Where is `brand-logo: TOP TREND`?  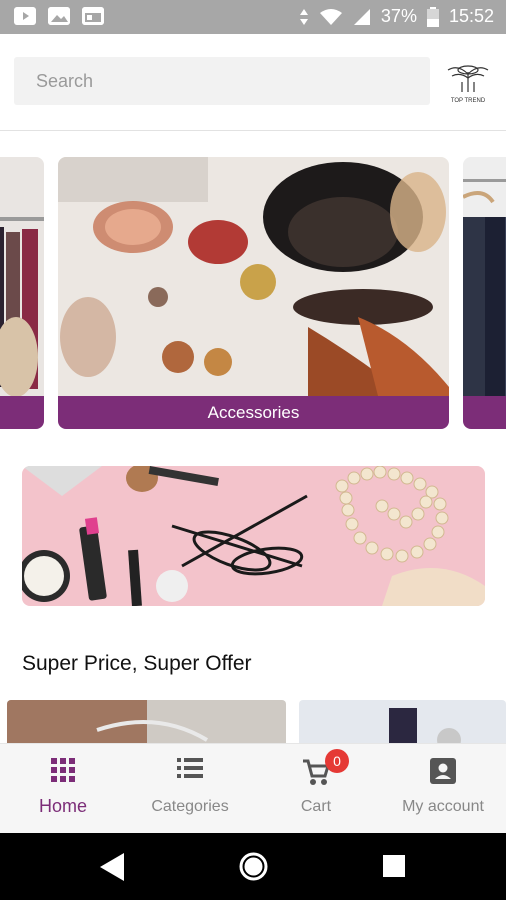 brand-logo: TOP TREND is located at coordinates (468, 82).